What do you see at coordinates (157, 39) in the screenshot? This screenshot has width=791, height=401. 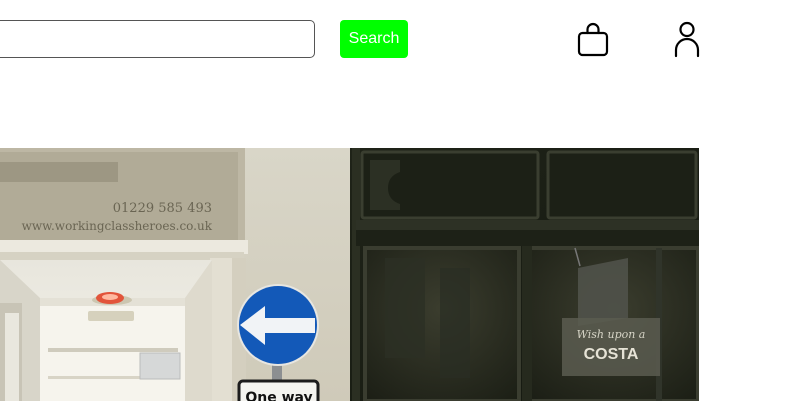 I see `search-input` at bounding box center [157, 39].